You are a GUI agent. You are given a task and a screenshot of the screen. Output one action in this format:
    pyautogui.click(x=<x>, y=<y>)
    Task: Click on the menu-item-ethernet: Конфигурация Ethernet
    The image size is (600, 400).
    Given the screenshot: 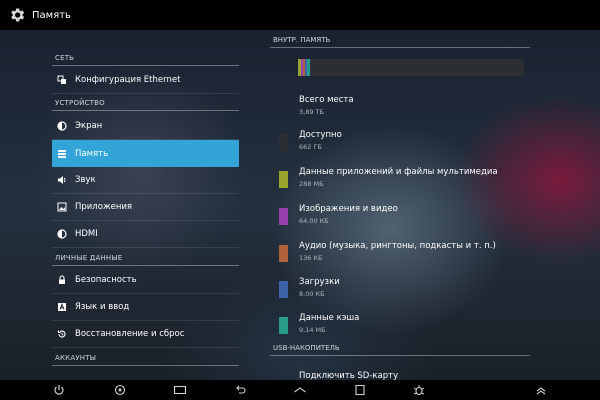 What is the action you would take?
    pyautogui.click(x=145, y=80)
    